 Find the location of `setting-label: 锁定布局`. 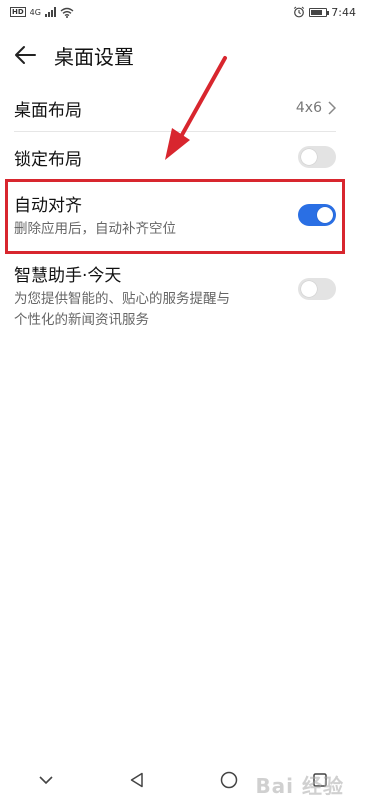

setting-label: 锁定布局 is located at coordinates (48, 159).